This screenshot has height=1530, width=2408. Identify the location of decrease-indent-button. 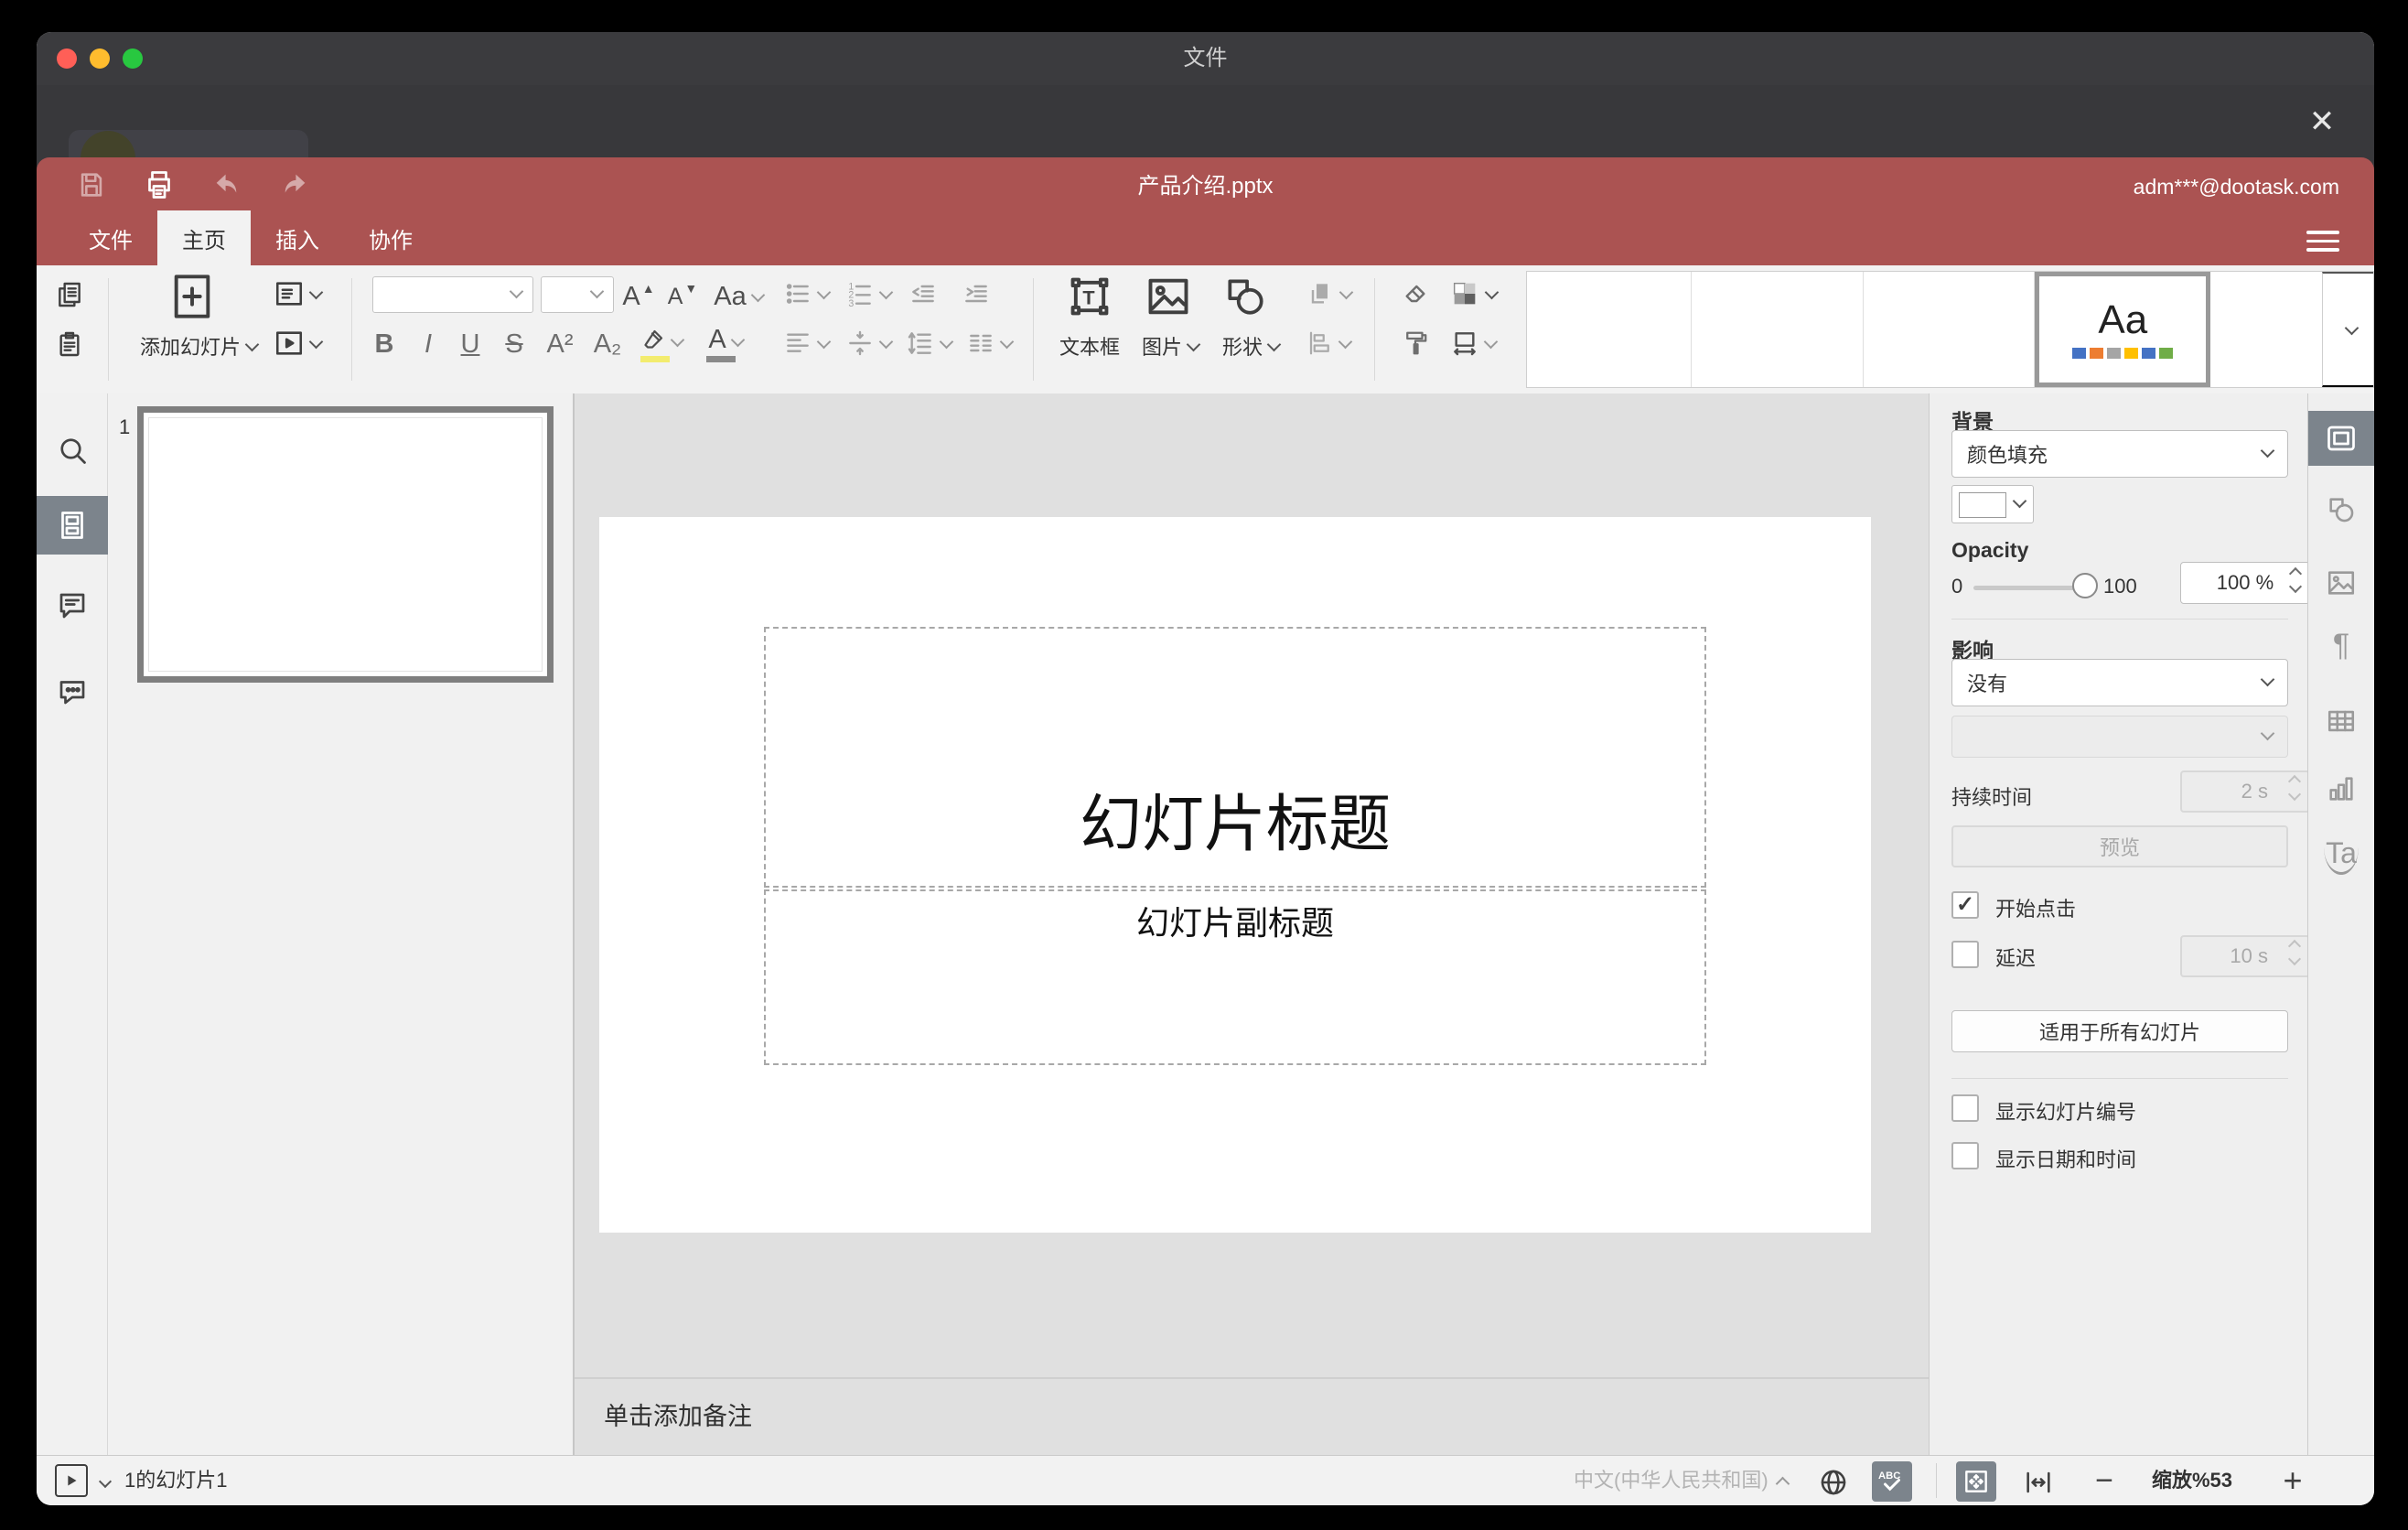
(923, 294).